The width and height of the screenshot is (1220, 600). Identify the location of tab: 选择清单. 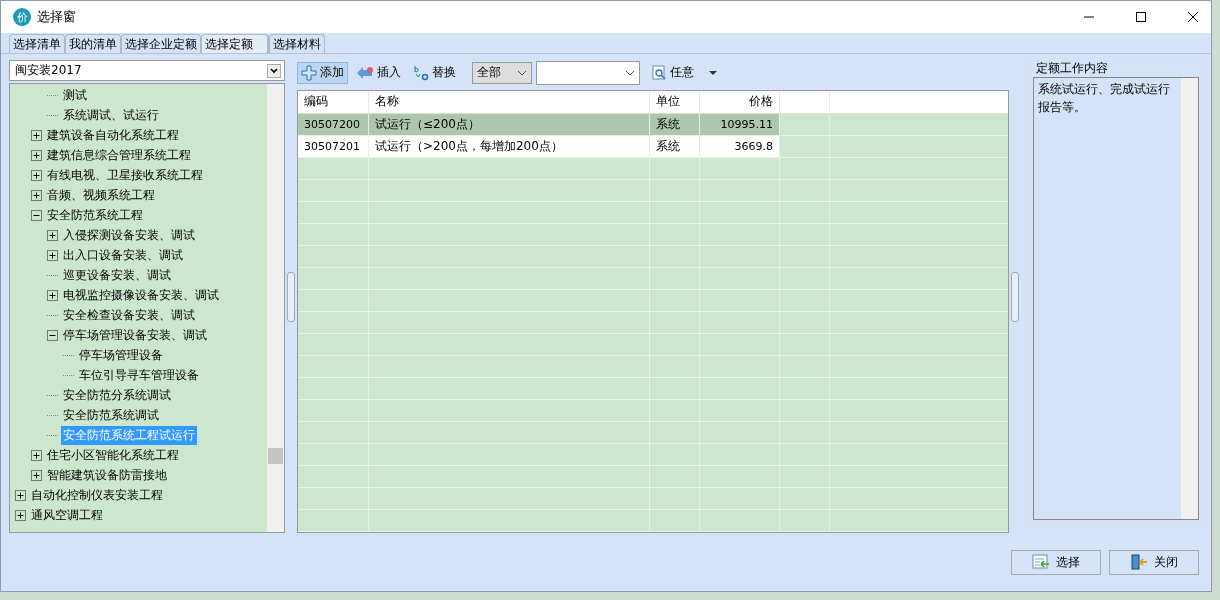
(37, 43).